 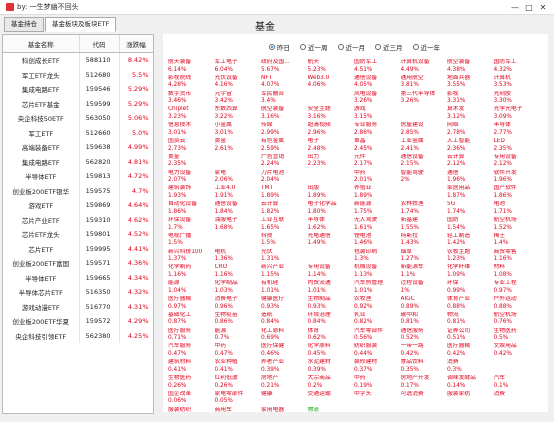 What do you see at coordinates (238, 320) in the screenshot?
I see `sector-cell: 生物疫苗 0.86%` at bounding box center [238, 320].